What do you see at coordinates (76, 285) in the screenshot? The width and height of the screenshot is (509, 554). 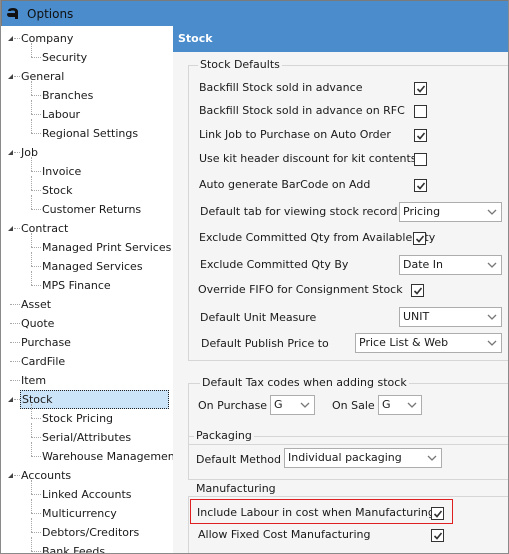 I see `tree-item-mps-finance: MPS Finance` at bounding box center [76, 285].